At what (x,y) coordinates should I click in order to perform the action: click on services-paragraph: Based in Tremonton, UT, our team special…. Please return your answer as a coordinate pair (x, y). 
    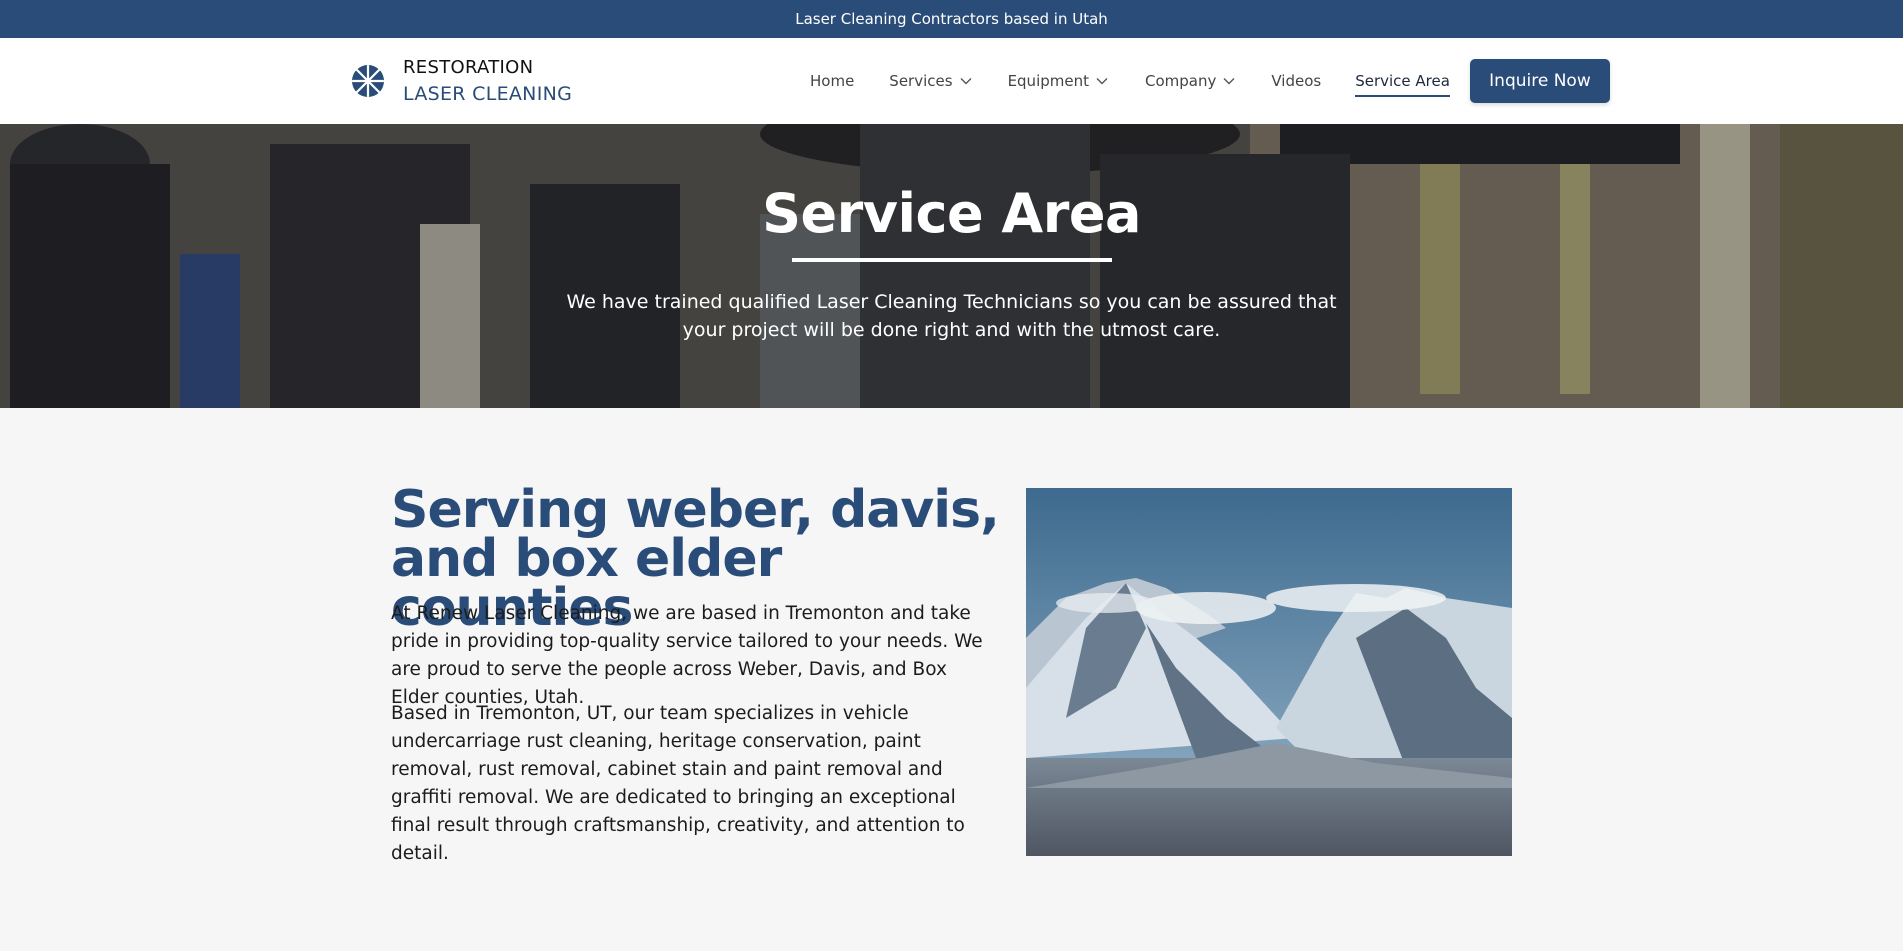
    Looking at the image, I should click on (678, 783).